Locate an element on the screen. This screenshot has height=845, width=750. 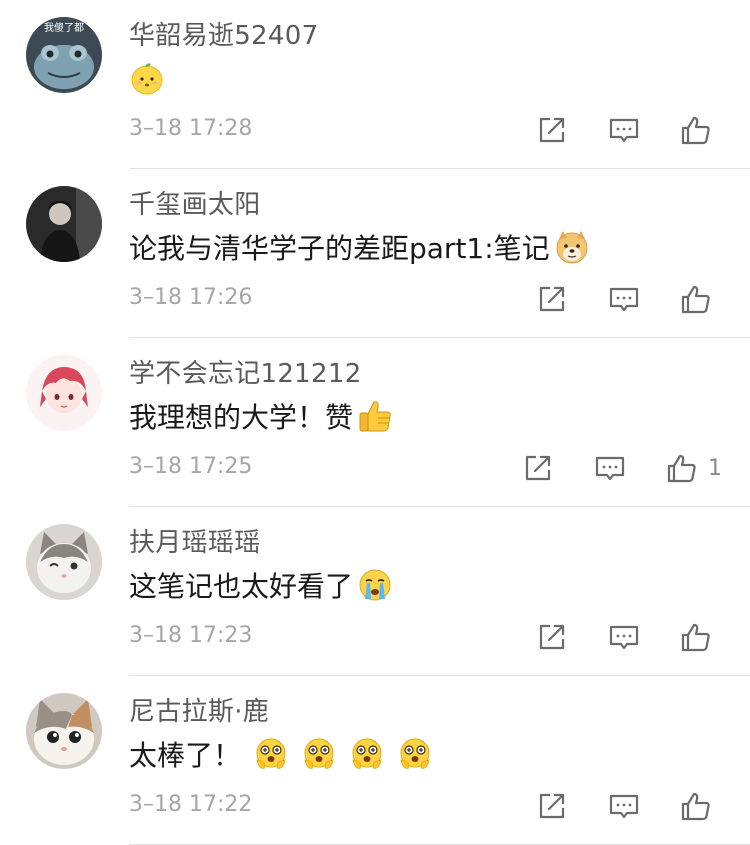
avatar: 我傻了都 is located at coordinates (64, 55).